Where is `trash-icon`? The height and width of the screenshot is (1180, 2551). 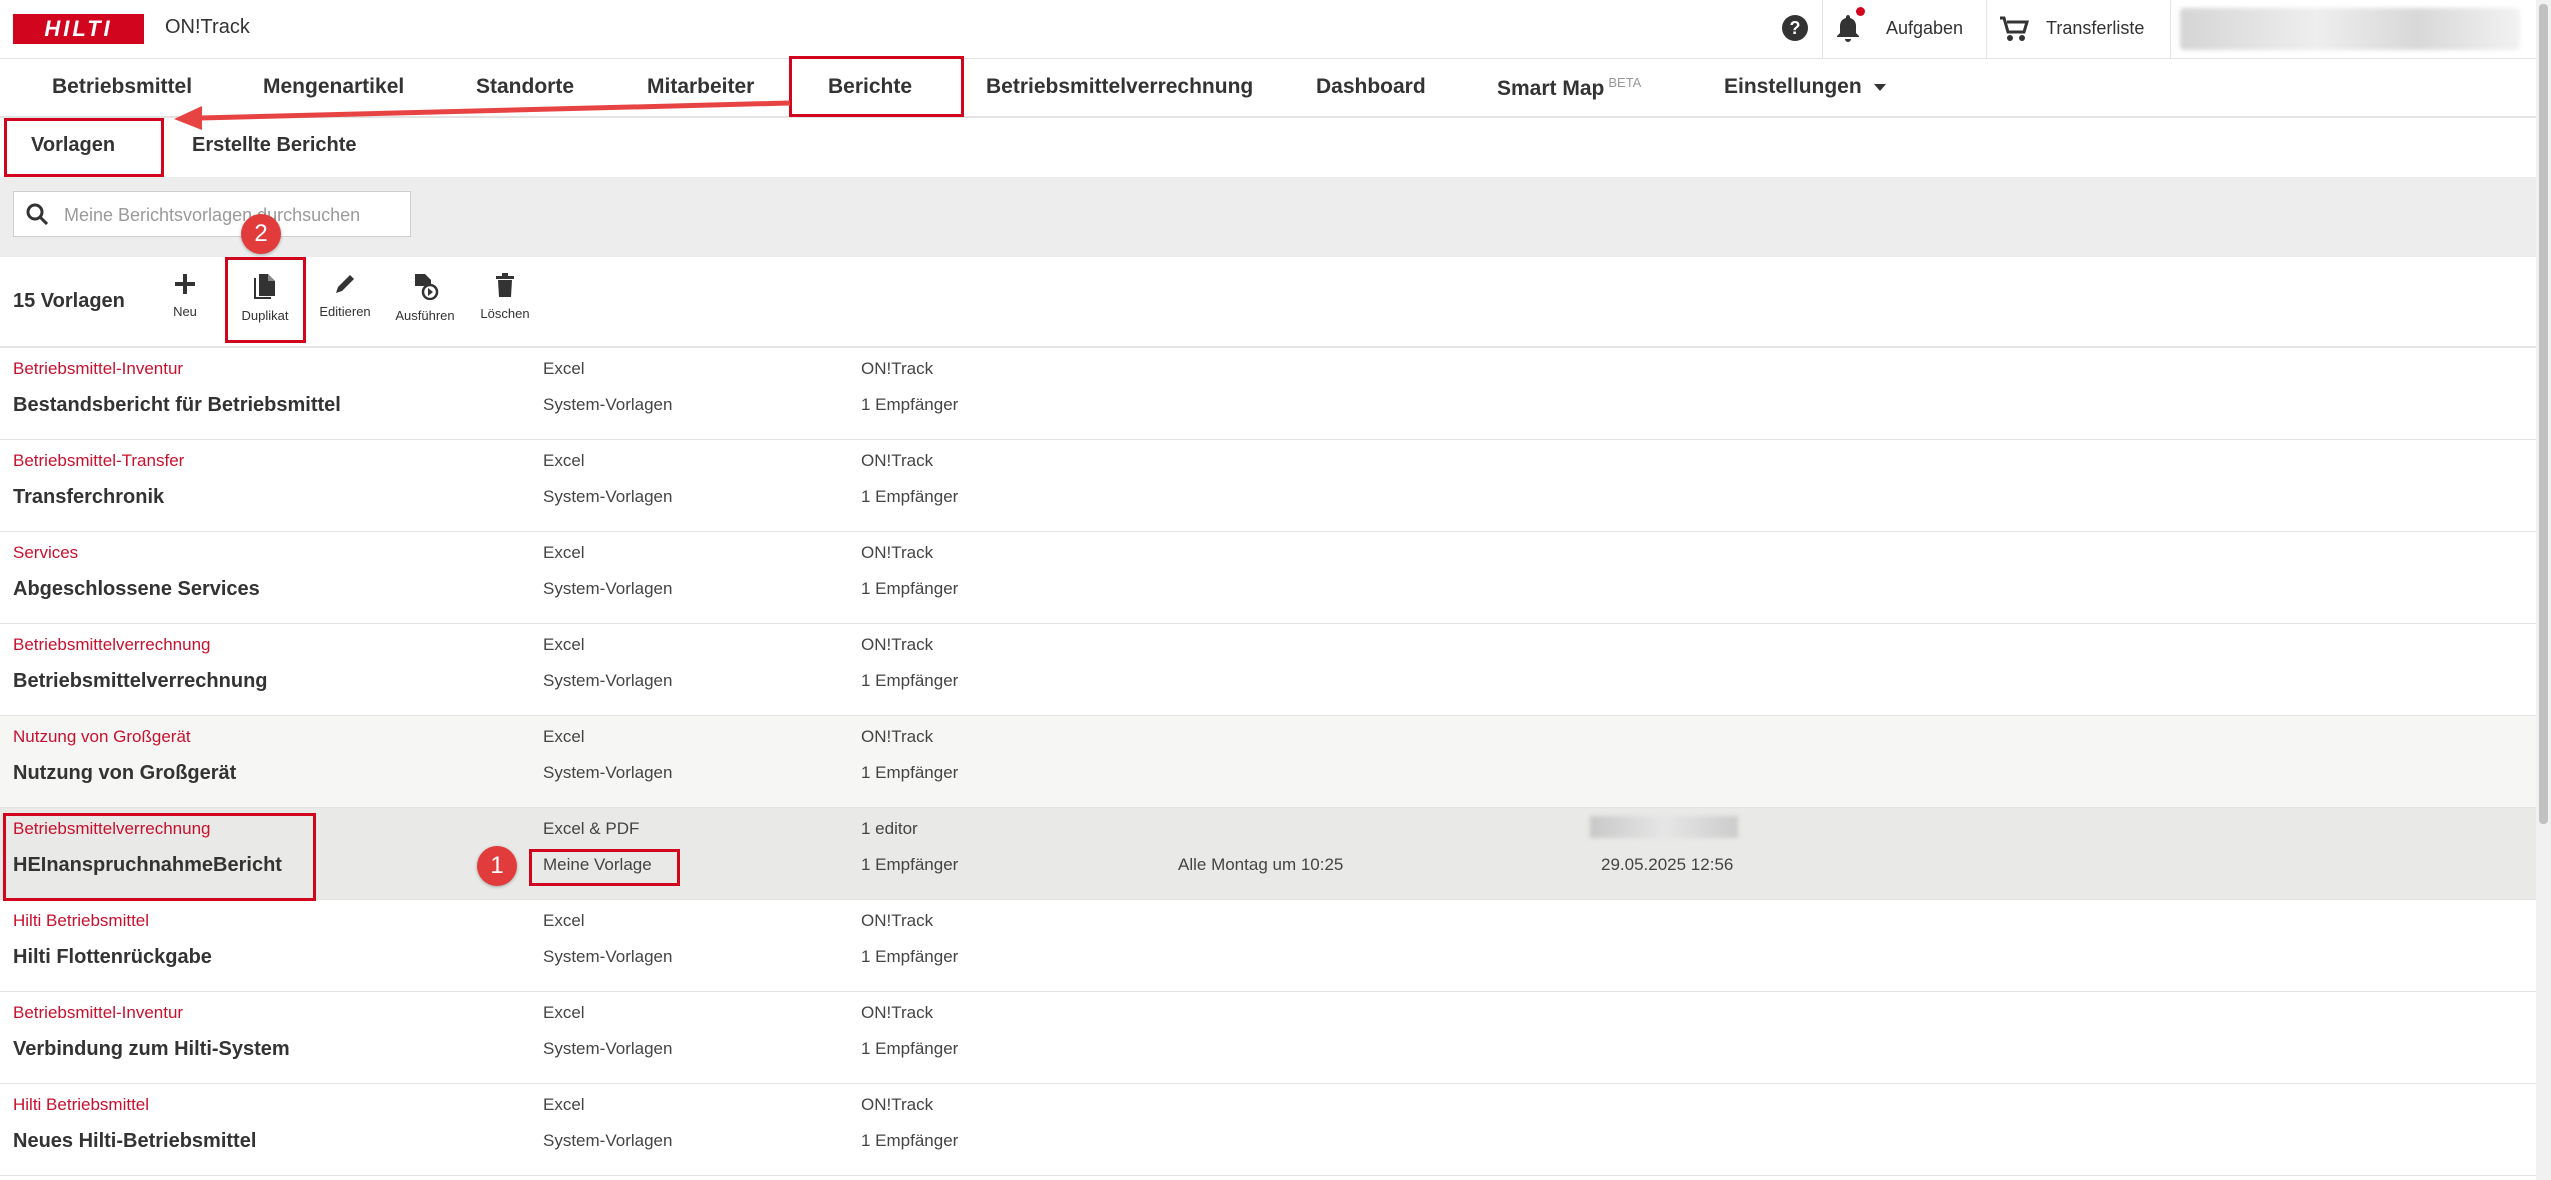
trash-icon is located at coordinates (505, 285).